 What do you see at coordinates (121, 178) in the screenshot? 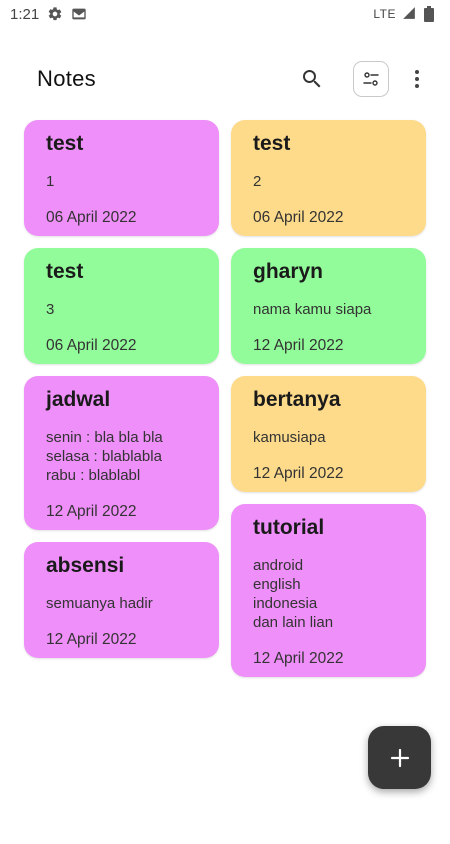
I see `note-card: test 1 06 April 2022` at bounding box center [121, 178].